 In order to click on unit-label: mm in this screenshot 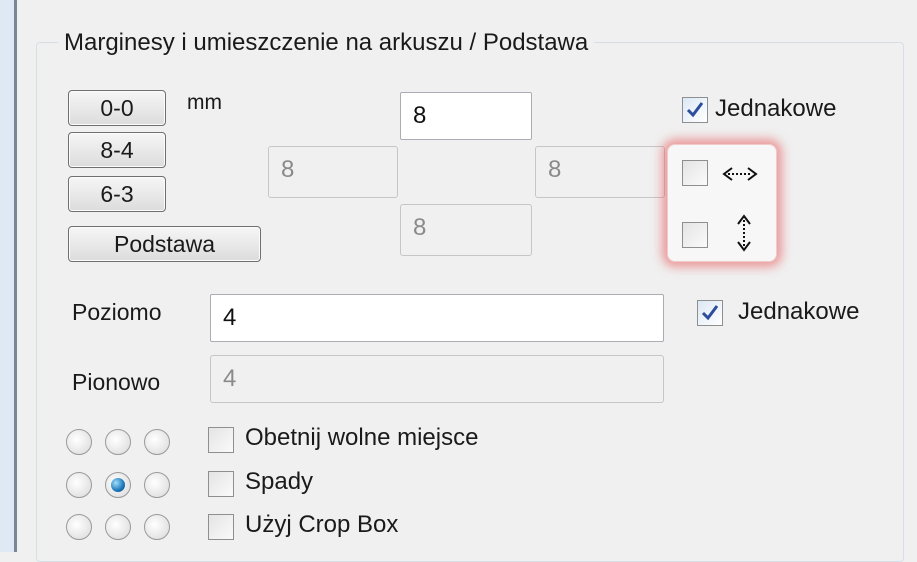, I will do `click(204, 102)`.